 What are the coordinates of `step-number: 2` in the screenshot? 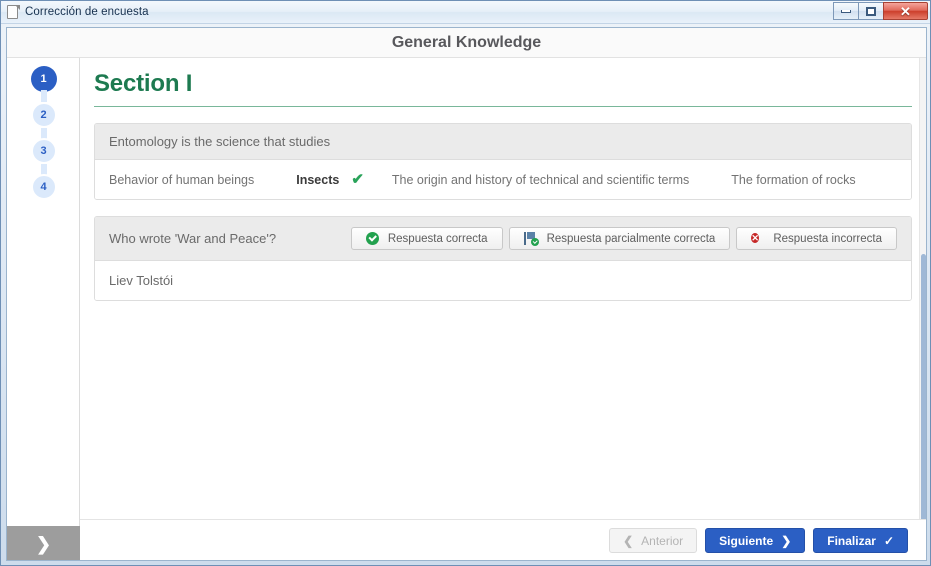 It's located at (43, 115).